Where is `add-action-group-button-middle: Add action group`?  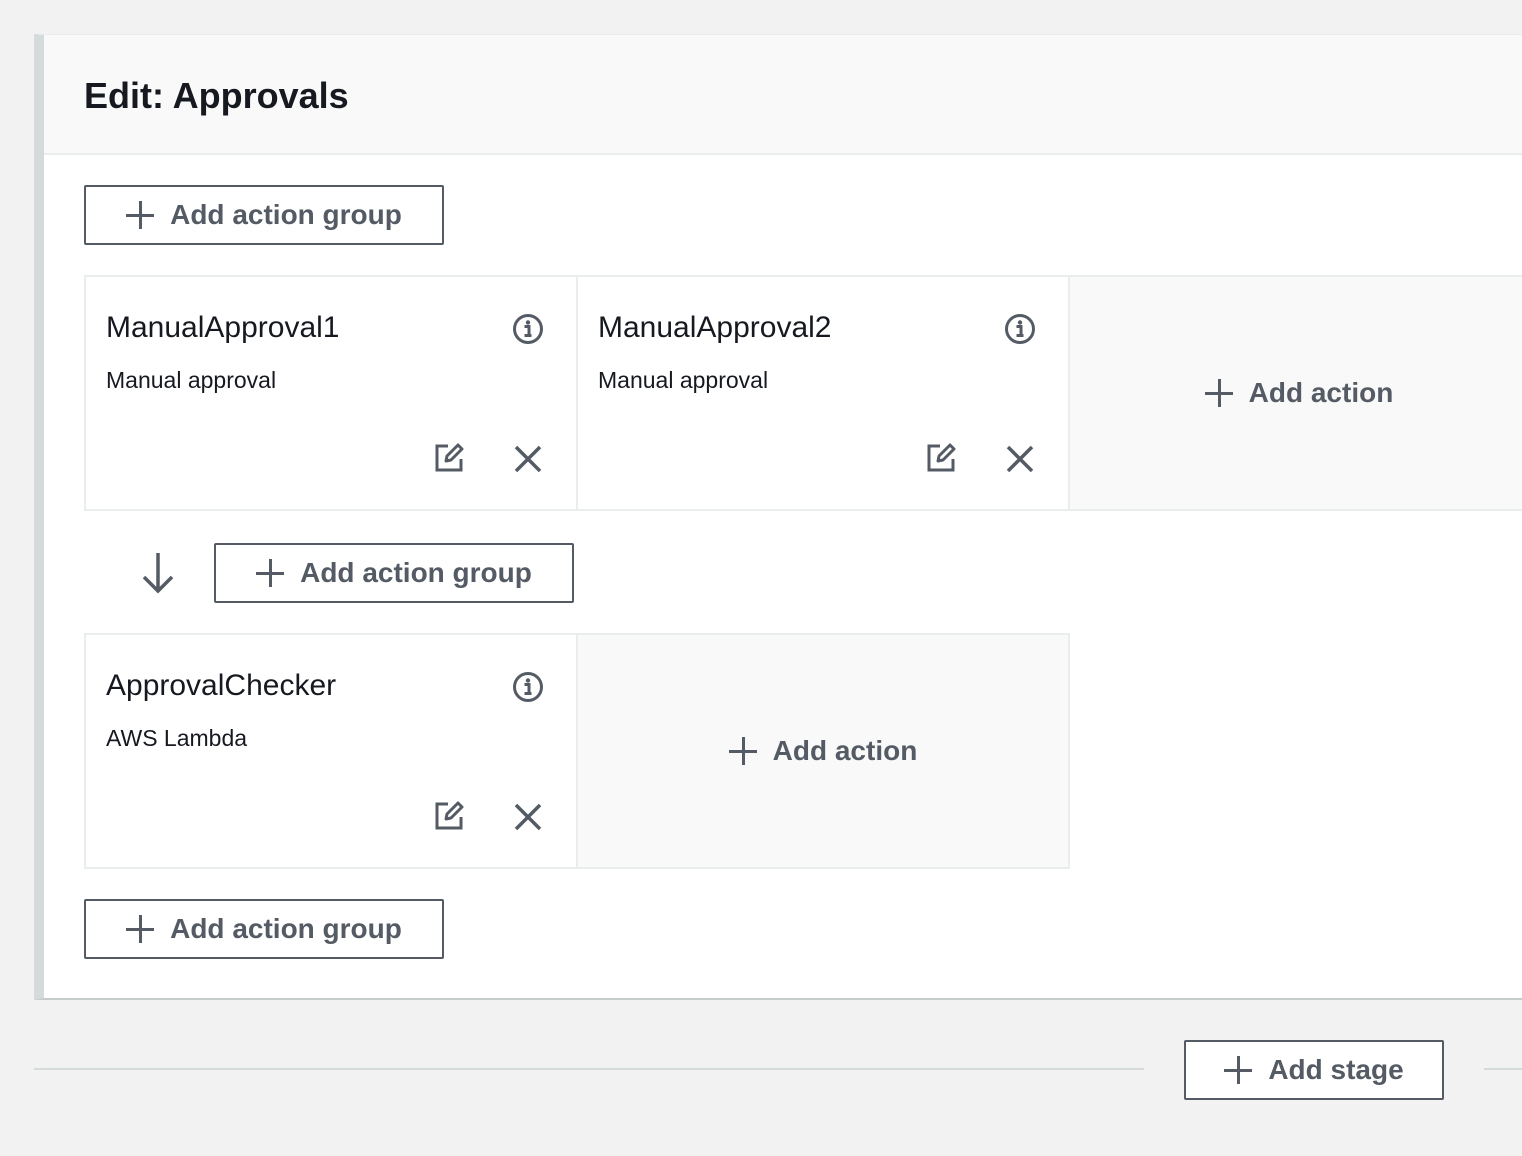 add-action-group-button-middle: Add action group is located at coordinates (394, 573).